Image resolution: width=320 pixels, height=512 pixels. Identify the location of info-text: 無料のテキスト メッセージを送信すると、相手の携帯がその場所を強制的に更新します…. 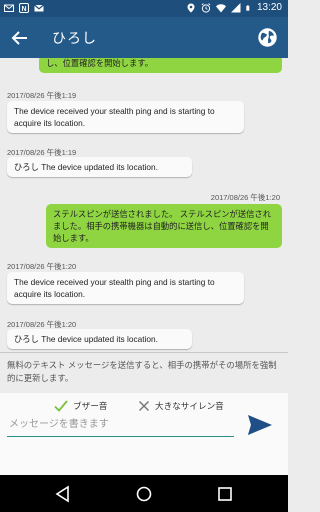
(142, 371).